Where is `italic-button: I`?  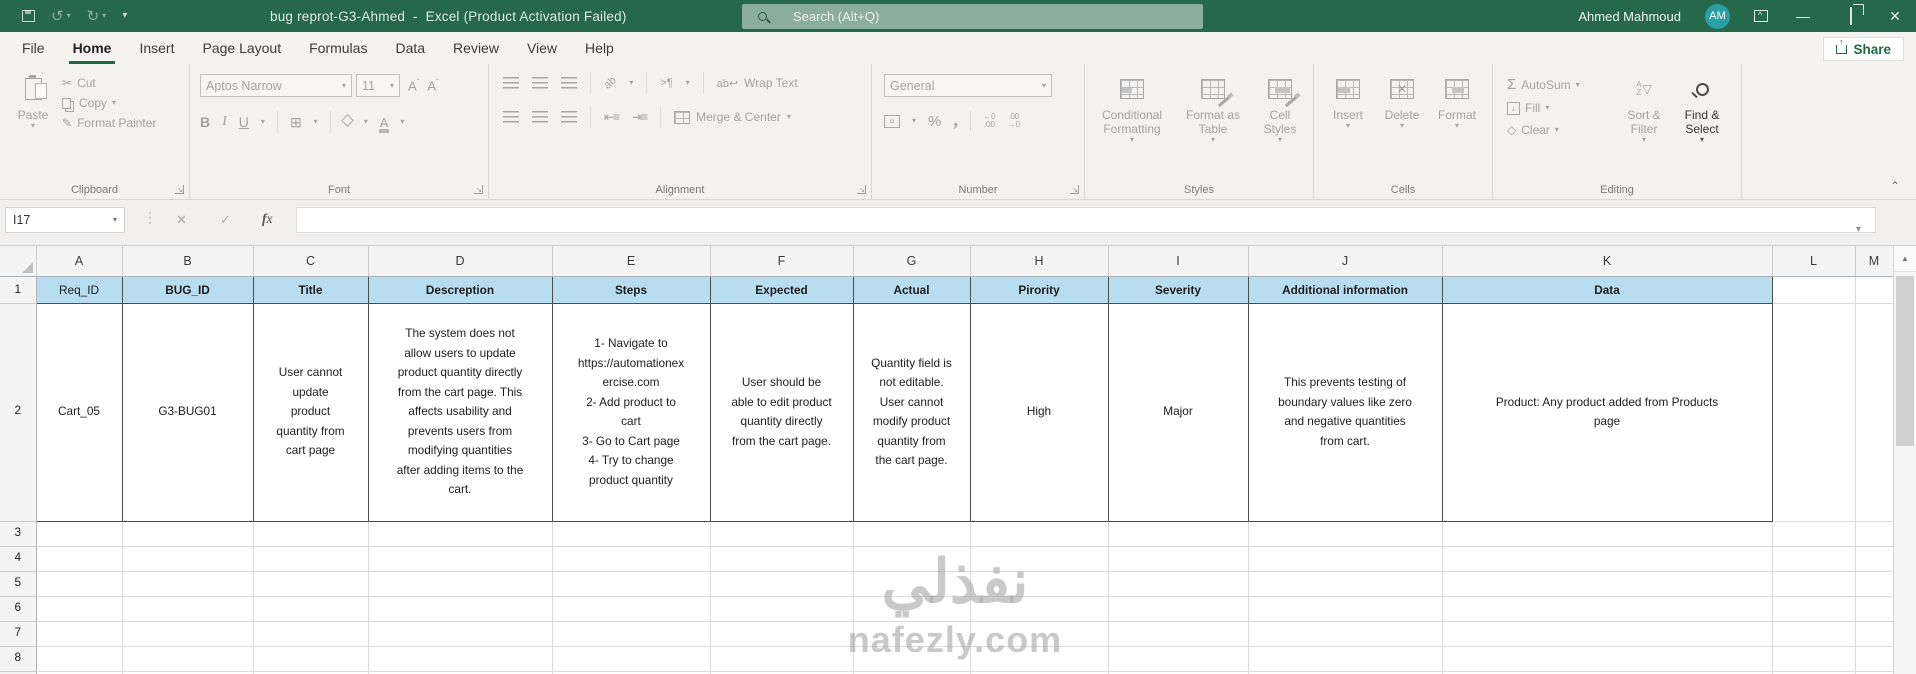 italic-button: I is located at coordinates (224, 122).